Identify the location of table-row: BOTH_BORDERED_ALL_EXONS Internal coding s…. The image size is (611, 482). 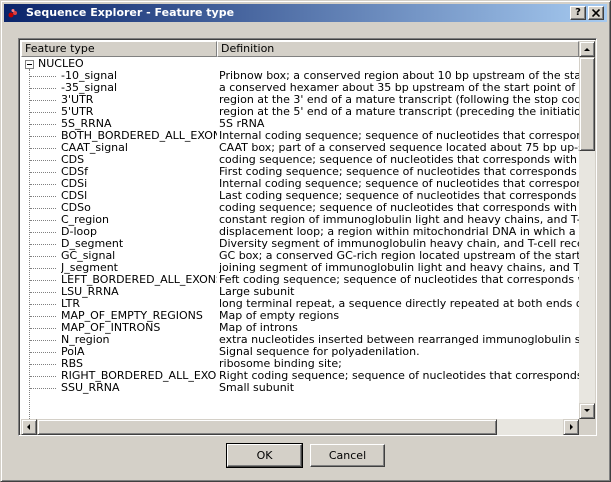
(300, 136).